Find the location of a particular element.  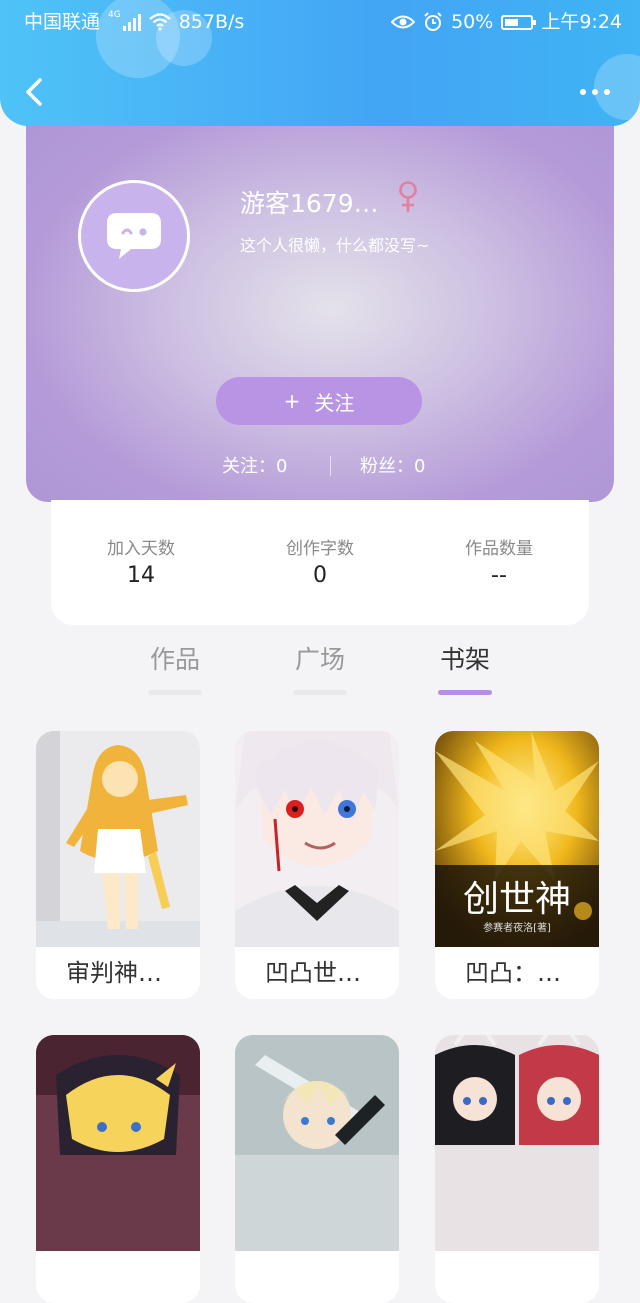

book-cover-title: 创世神 is located at coordinates (517, 899).